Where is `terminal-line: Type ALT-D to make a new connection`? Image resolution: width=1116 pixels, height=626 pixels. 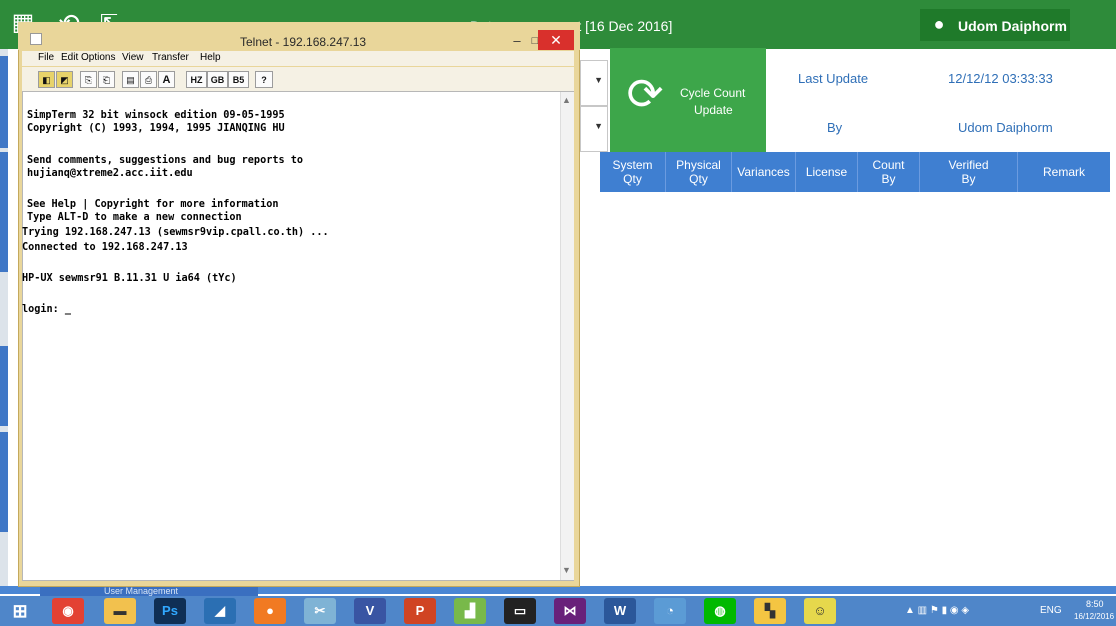
terminal-line: Type ALT-D to make a new connection is located at coordinates (134, 217).